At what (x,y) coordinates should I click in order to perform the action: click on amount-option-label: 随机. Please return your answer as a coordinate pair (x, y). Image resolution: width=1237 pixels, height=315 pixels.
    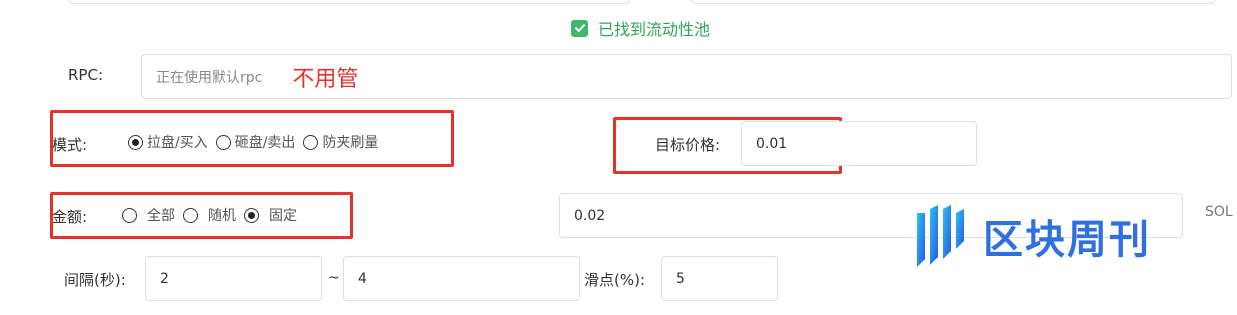
    Looking at the image, I should click on (222, 216).